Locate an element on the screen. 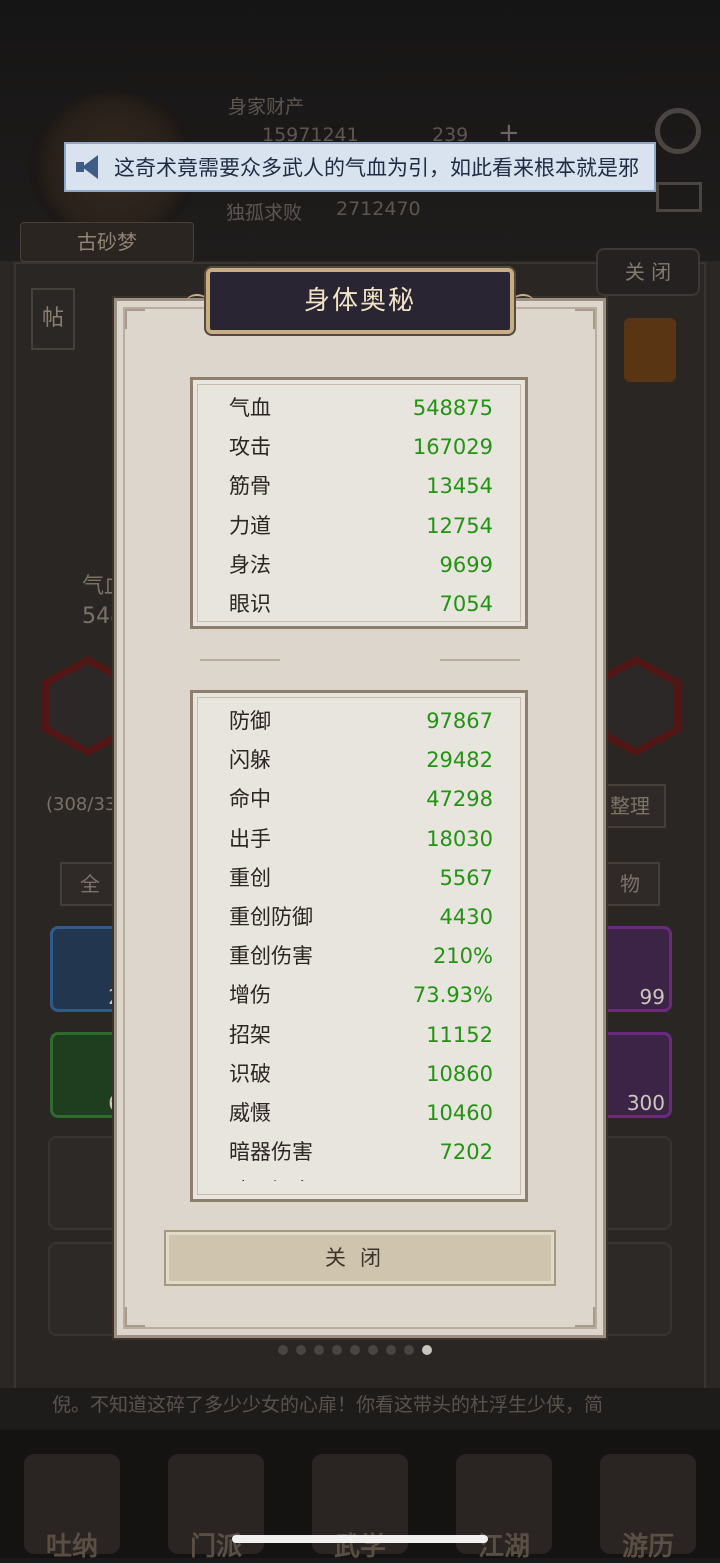 The width and height of the screenshot is (720, 1563). bag-count: (308/33 is located at coordinates (81, 804).